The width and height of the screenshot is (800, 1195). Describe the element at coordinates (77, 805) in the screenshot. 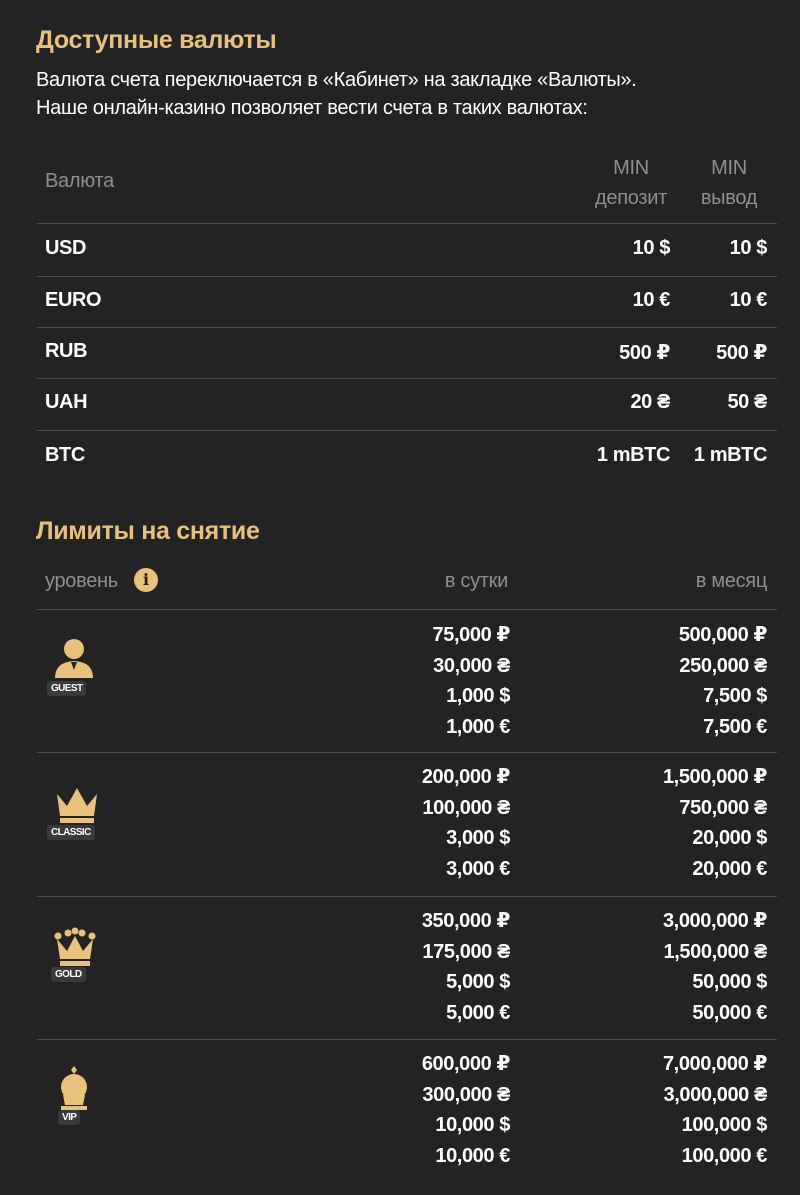

I see `crown-icon` at that location.